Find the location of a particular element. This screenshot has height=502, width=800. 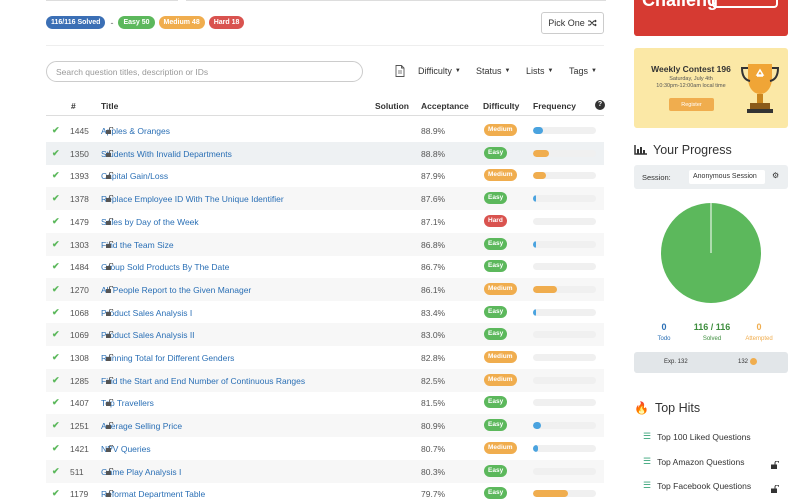

col-frequency: Frequency is located at coordinates (554, 106).